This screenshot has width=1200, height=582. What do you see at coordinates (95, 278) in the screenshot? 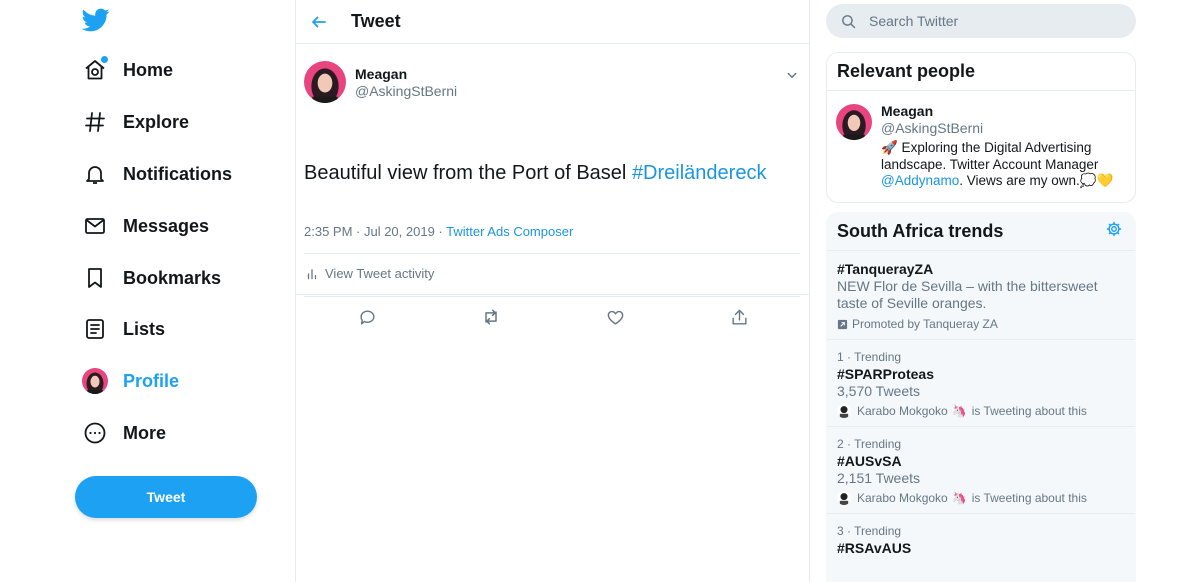
I see `bookmark-icon` at bounding box center [95, 278].